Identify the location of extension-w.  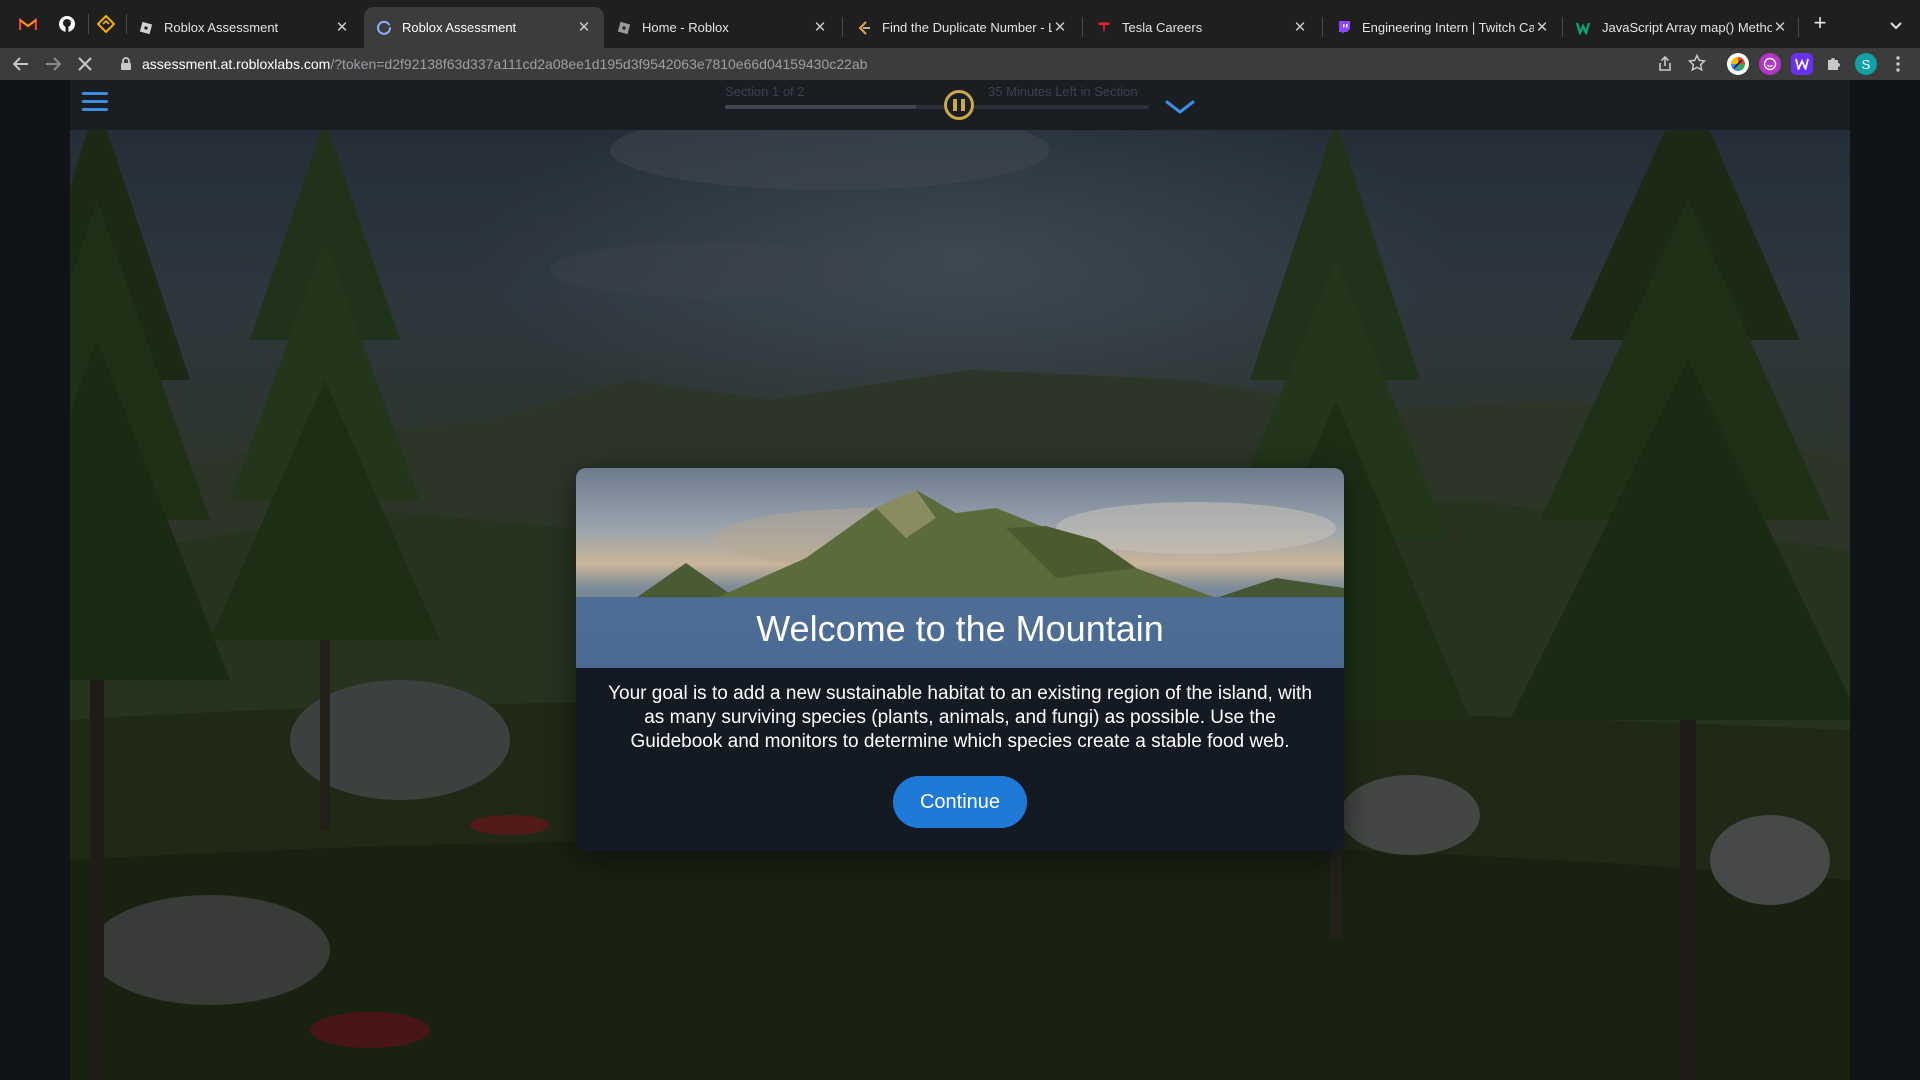
(1802, 64).